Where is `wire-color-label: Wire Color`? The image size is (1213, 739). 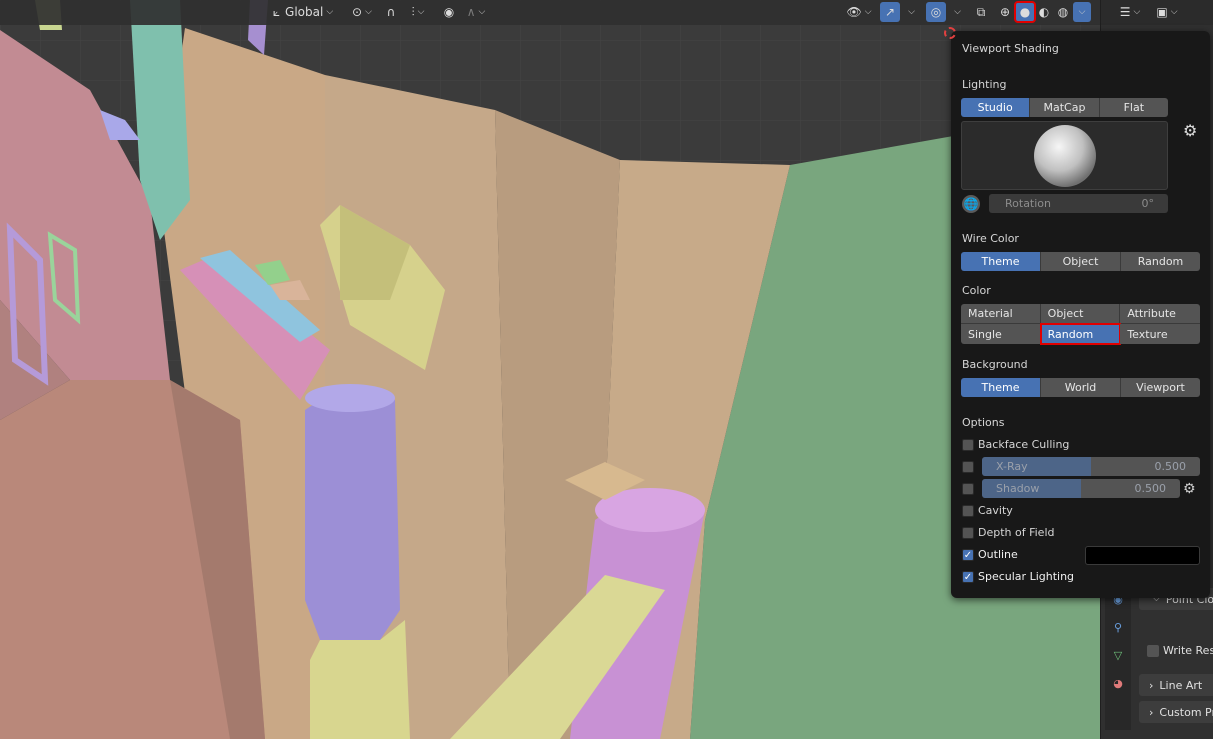
wire-color-label: Wire Color is located at coordinates (990, 238).